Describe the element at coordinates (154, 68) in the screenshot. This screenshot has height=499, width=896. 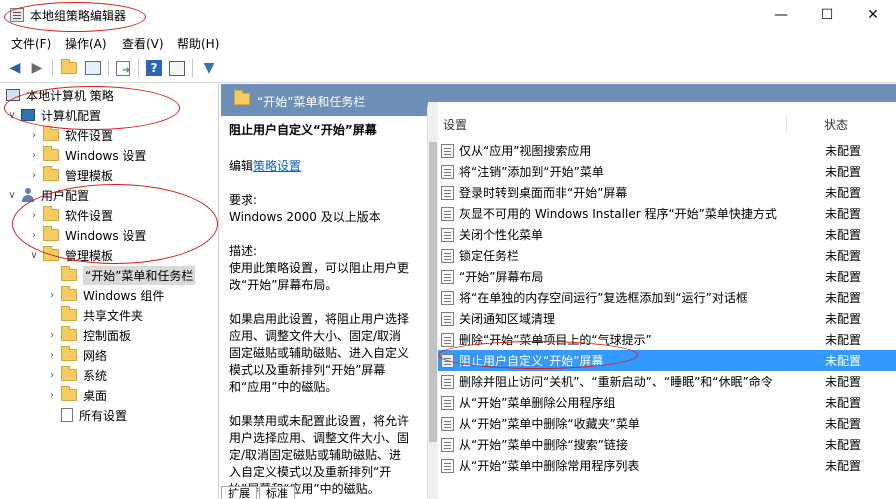
I see `help-icon: ?` at that location.